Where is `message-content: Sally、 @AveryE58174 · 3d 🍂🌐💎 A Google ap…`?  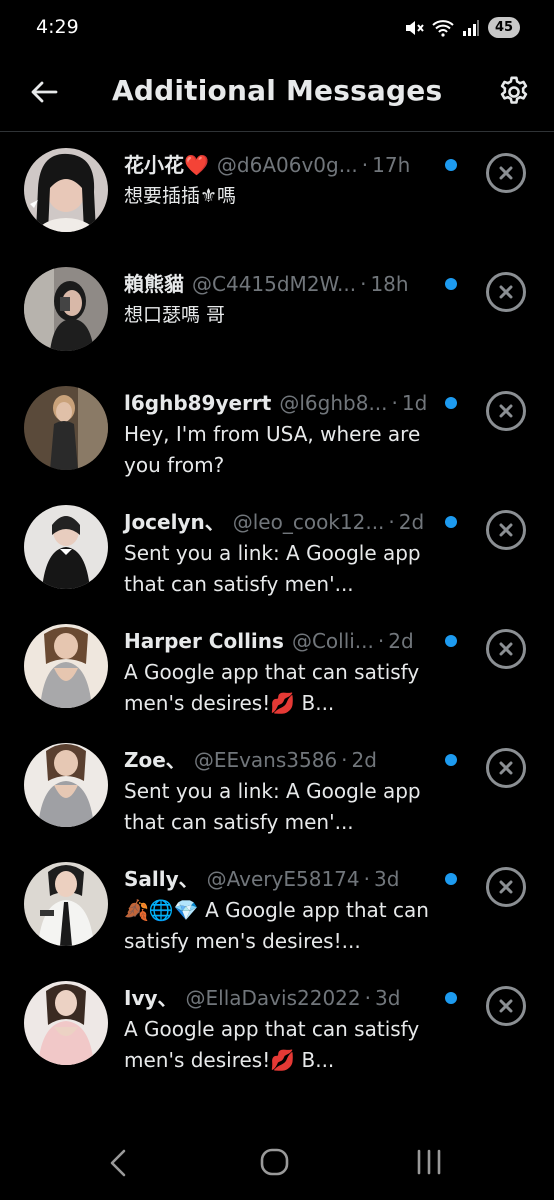
message-content: Sally、 @AveryE58174 · 3d 🍂🌐💎 A Google ap… is located at coordinates (289, 910).